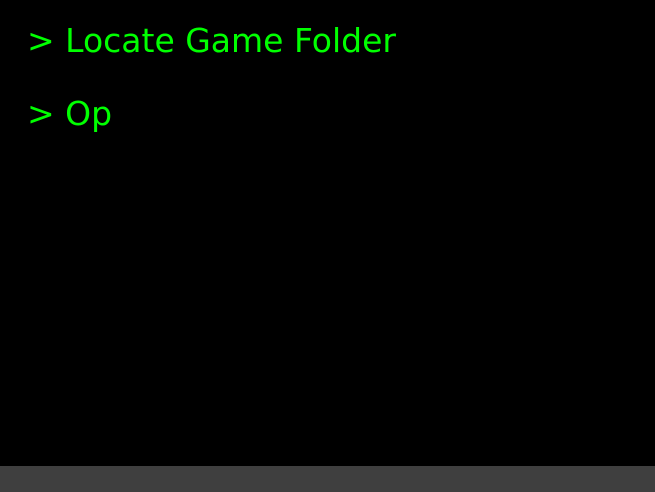 The width and height of the screenshot is (655, 492). What do you see at coordinates (327, 479) in the screenshot?
I see `bottom-bar` at bounding box center [327, 479].